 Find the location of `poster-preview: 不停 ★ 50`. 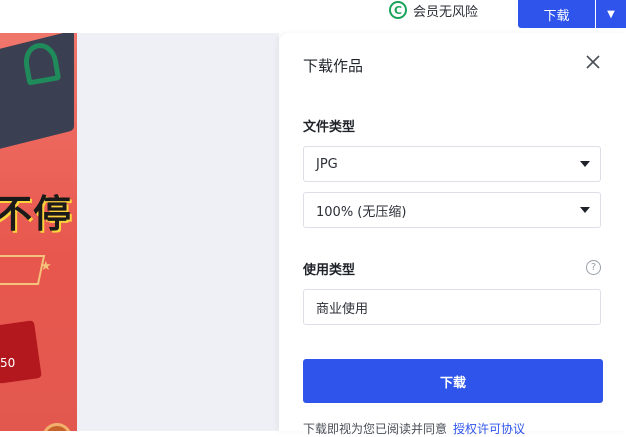

poster-preview: 不停 ★ 50 is located at coordinates (38, 232).